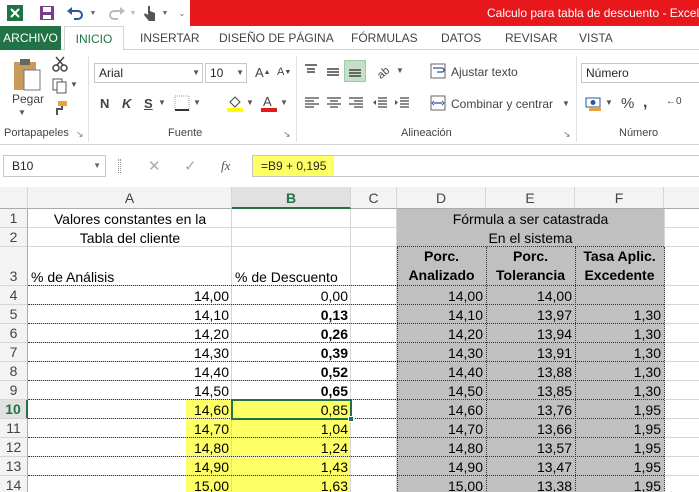  What do you see at coordinates (291, 198) in the screenshot?
I see `column-header-b: B` at bounding box center [291, 198].